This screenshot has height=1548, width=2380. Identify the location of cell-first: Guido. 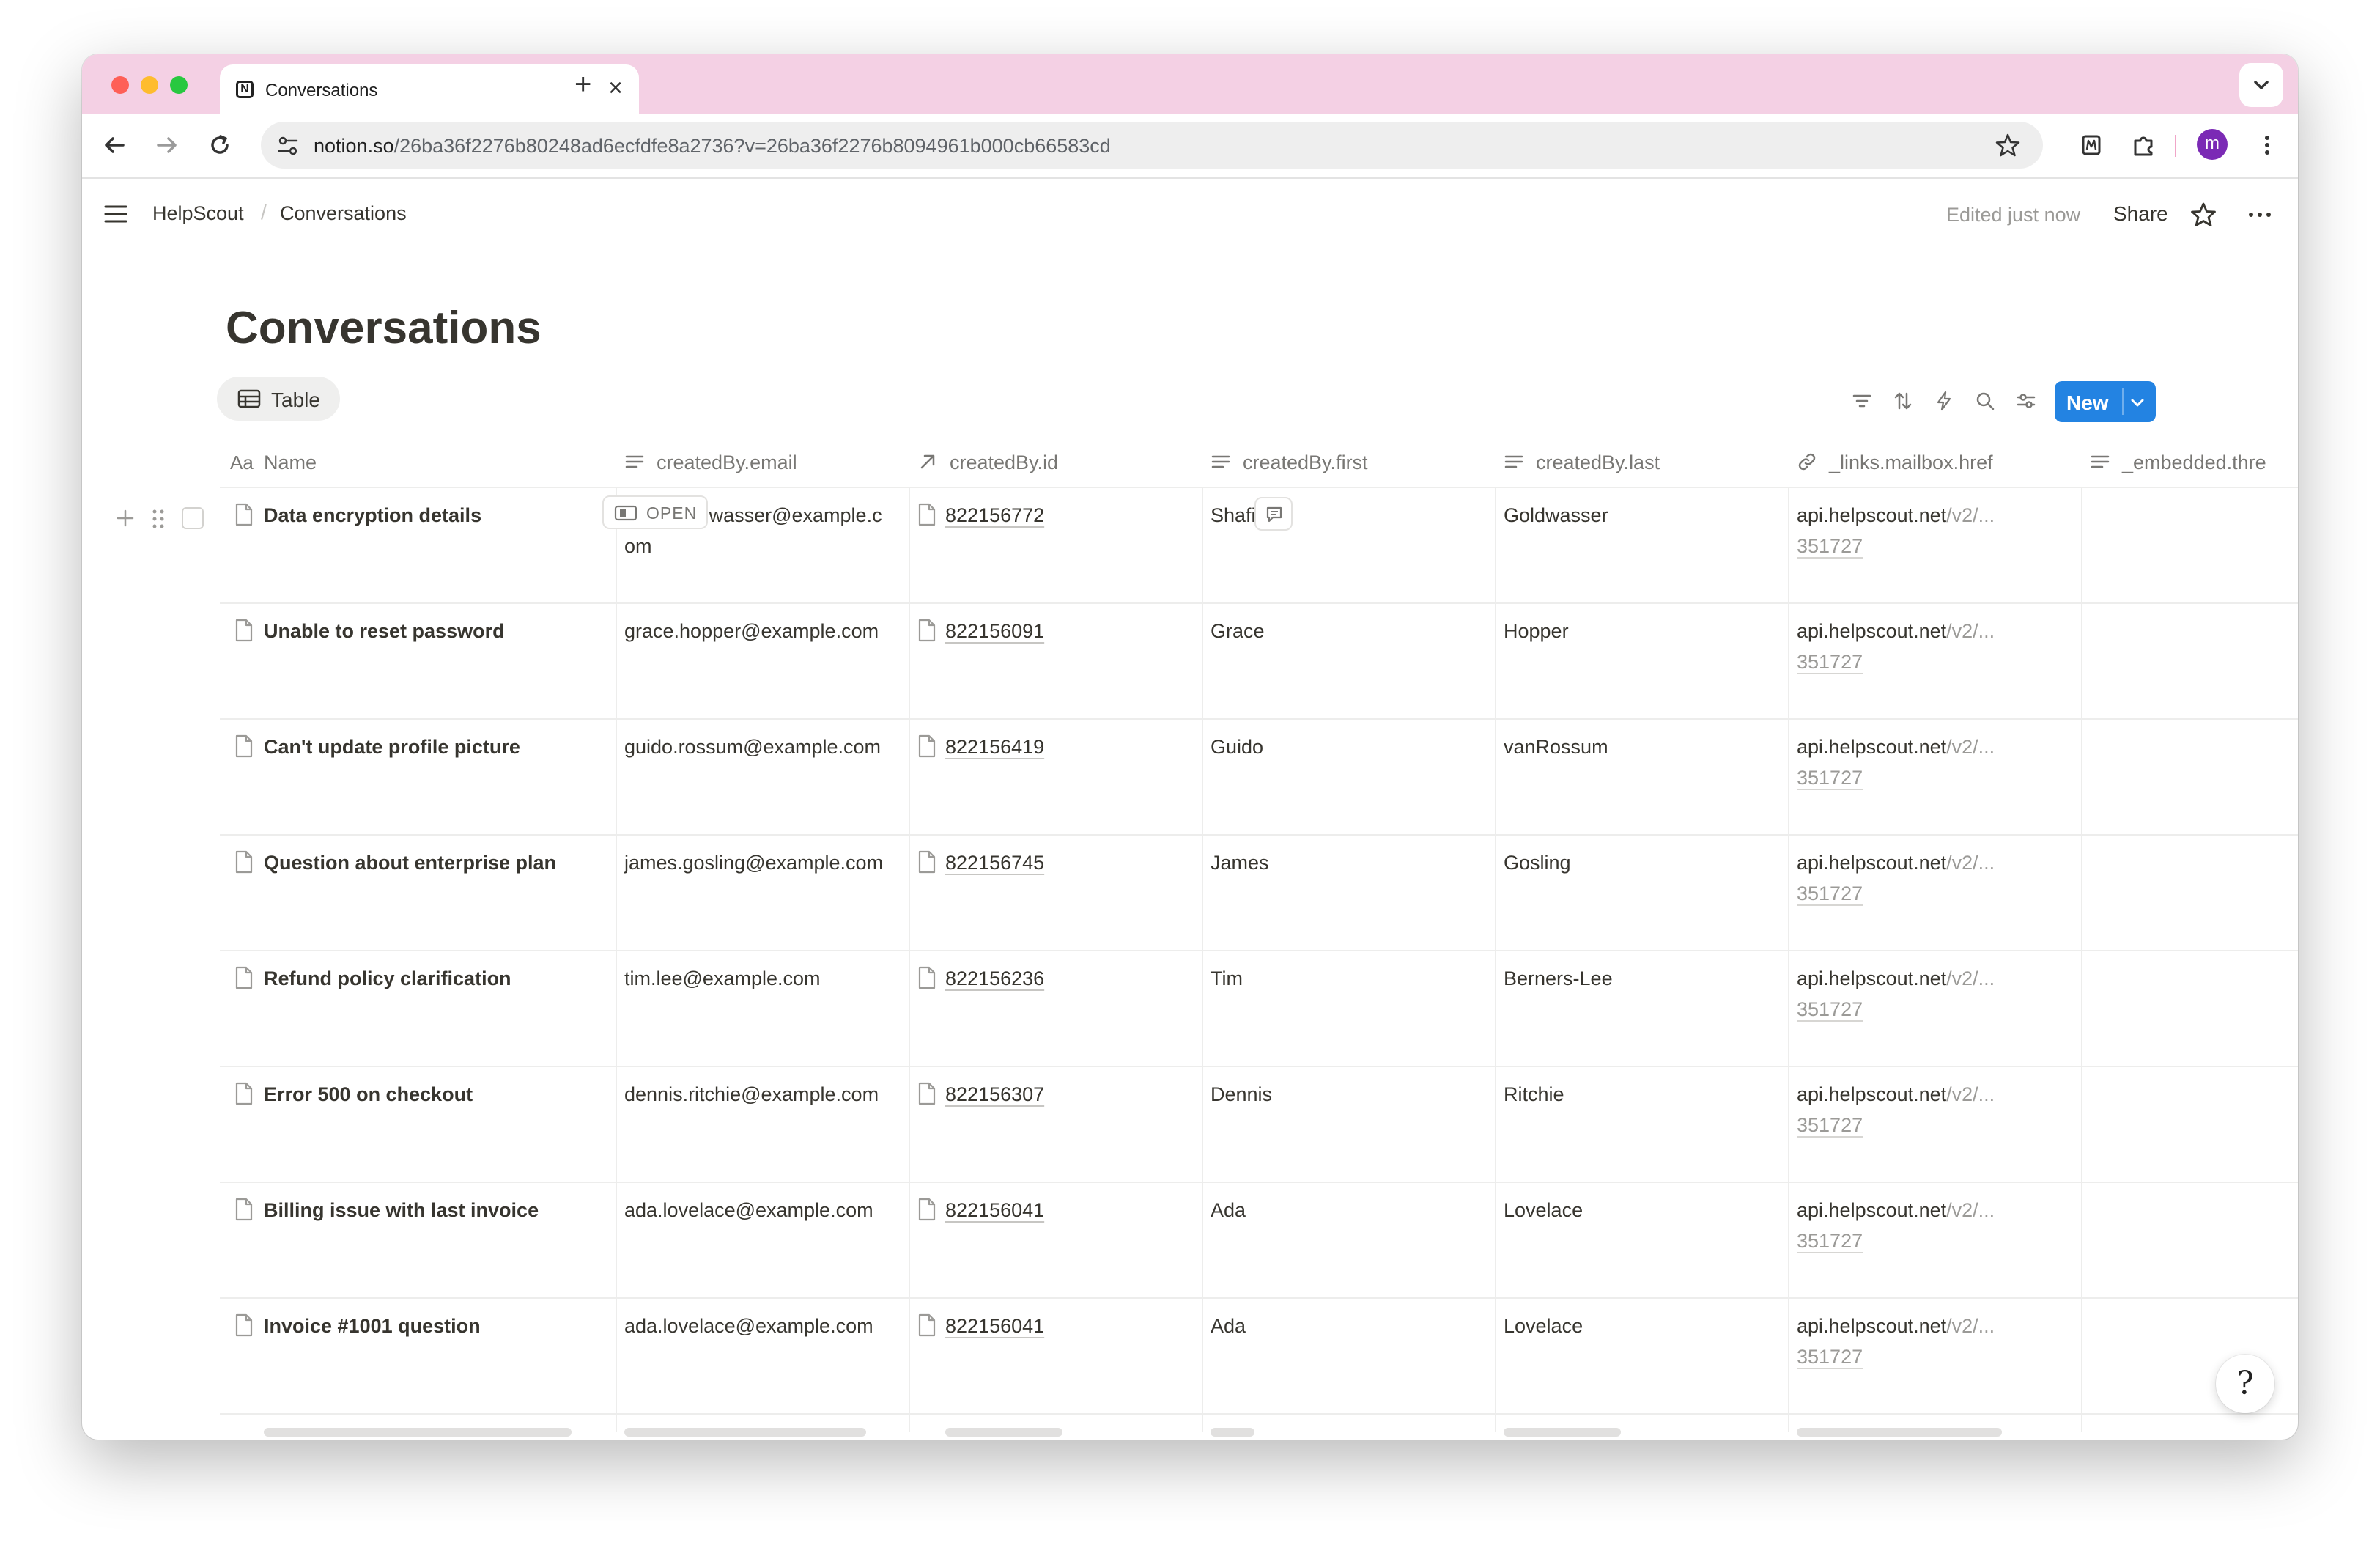
(1237, 746).